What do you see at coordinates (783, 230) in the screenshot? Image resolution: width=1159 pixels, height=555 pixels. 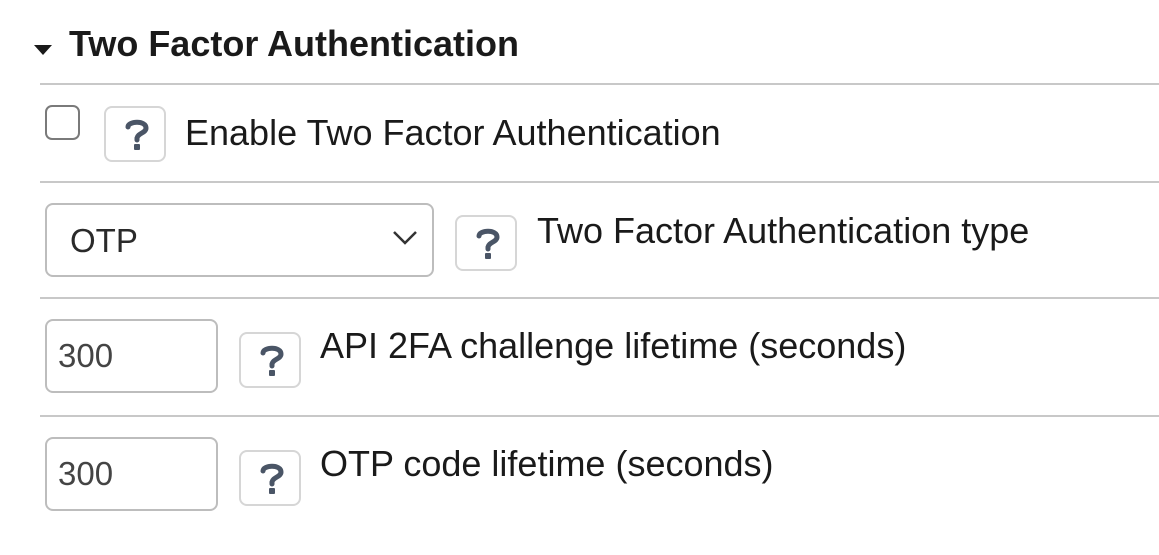 I see `setting-label: Two Factor Authentication type` at bounding box center [783, 230].